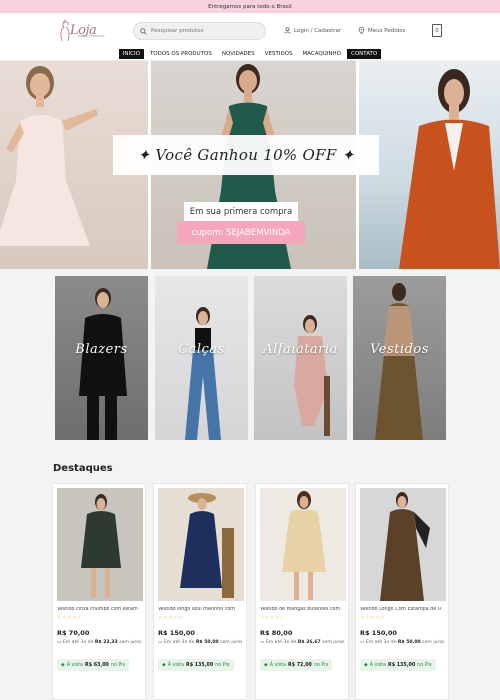 The height and width of the screenshot is (700, 500). I want to click on hero-title: ✦ Você Ganhou 10% OFF ✦, so click(246, 155).